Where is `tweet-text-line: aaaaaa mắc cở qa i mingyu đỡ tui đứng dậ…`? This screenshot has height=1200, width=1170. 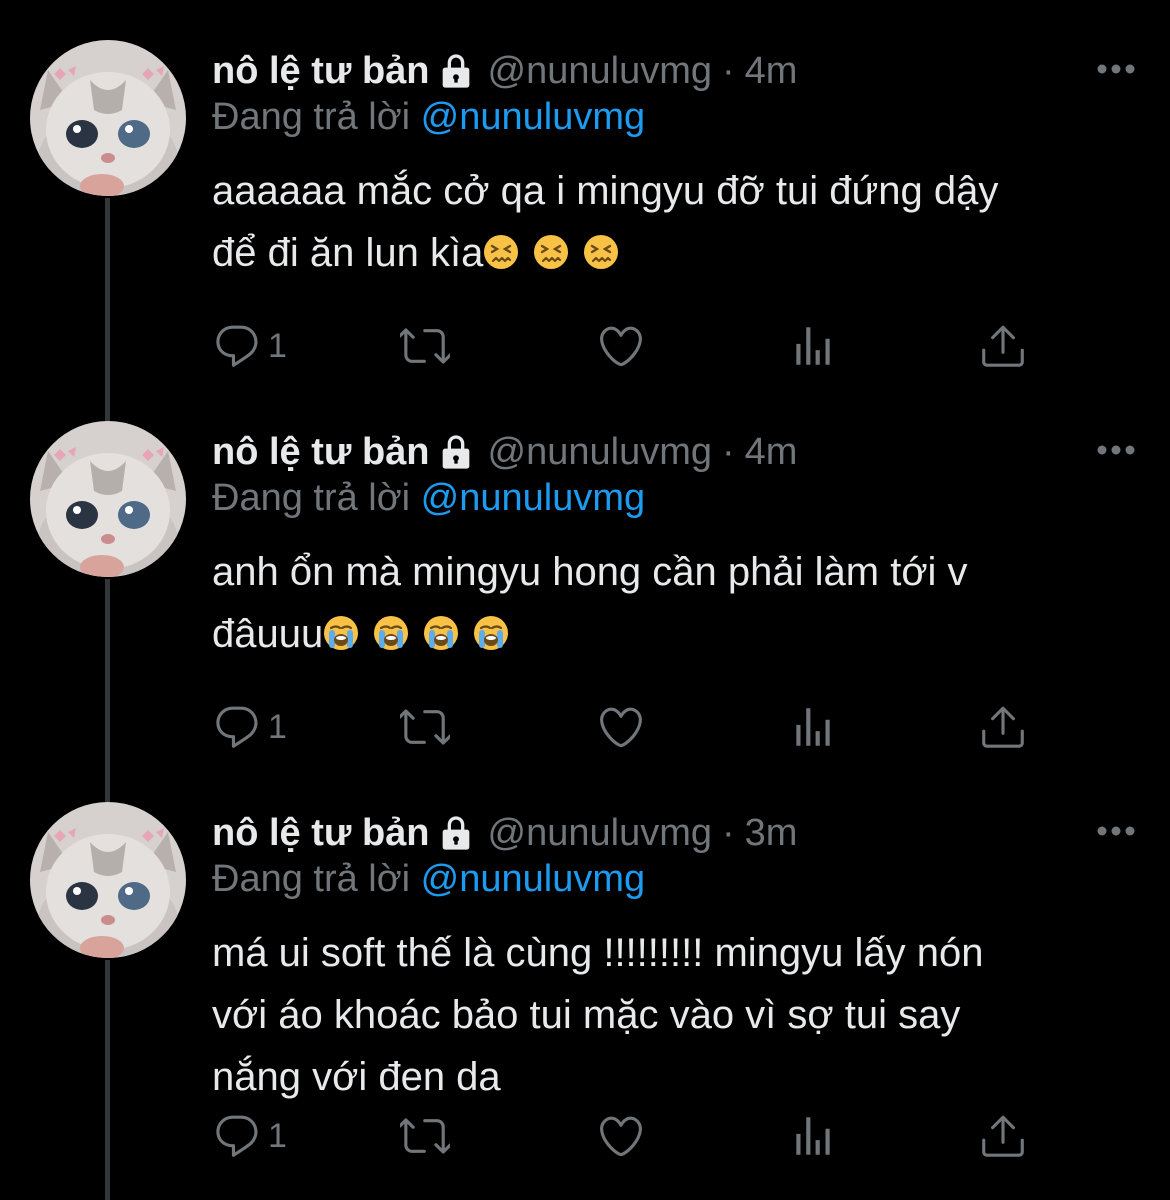 tweet-text-line: aaaaaa mắc cở qa i mingyu đỡ tui đứng dậ… is located at coordinates (605, 191).